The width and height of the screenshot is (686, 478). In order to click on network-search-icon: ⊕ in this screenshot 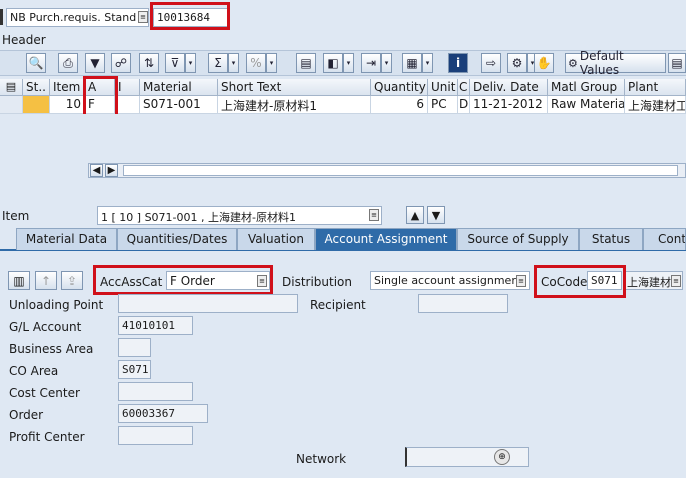, I will do `click(502, 457)`.